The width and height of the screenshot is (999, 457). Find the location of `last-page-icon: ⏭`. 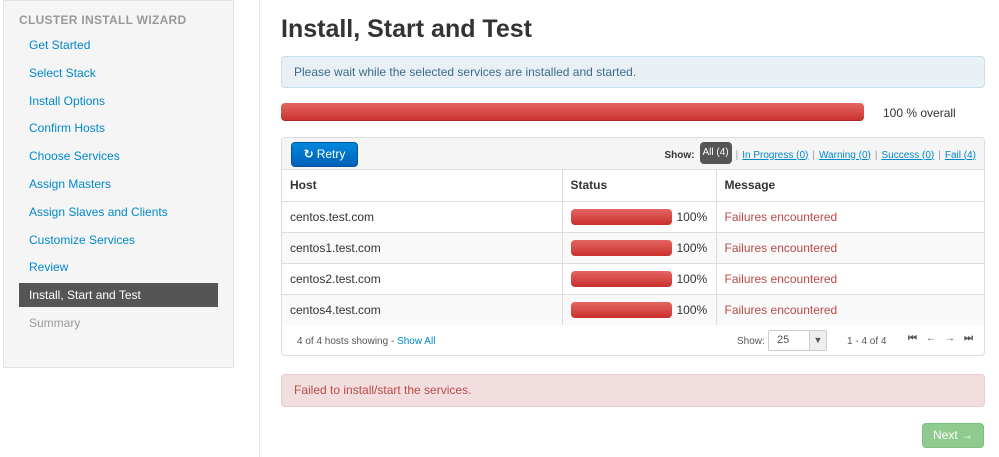

last-page-icon: ⏭ is located at coordinates (968, 338).